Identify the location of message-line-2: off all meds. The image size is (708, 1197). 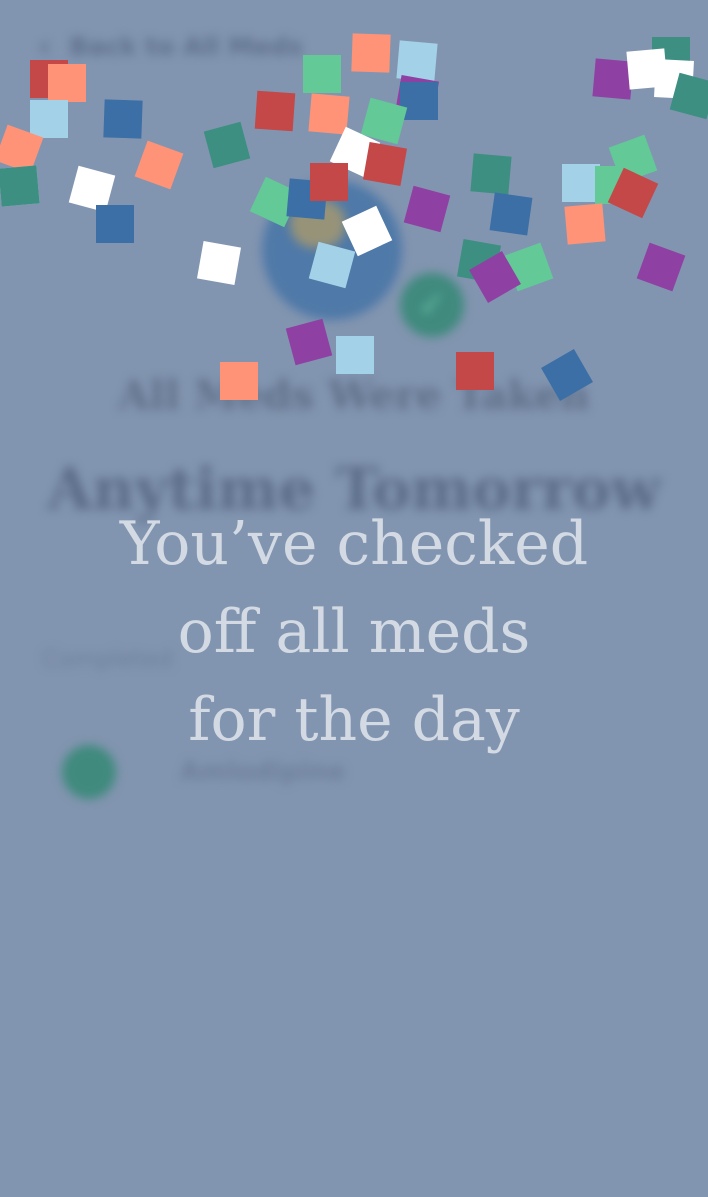
(354, 632).